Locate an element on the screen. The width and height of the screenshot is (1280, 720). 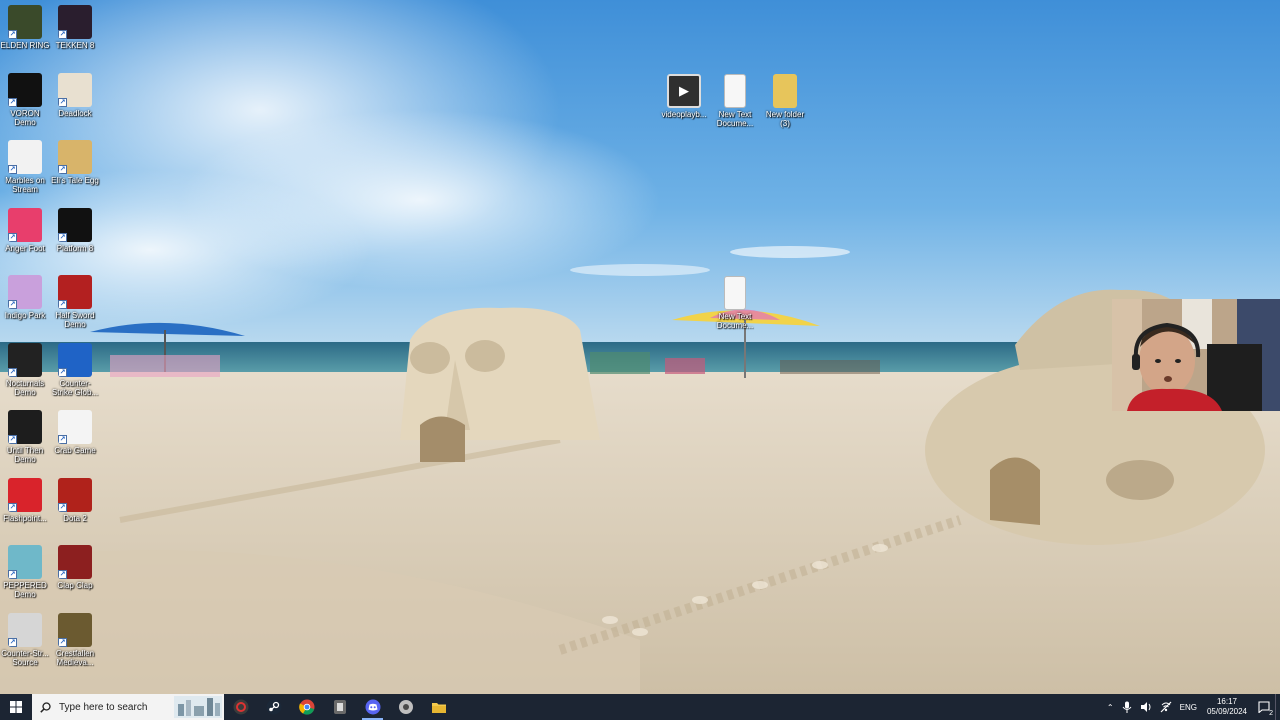
microphone-icon is located at coordinates (1127, 707).